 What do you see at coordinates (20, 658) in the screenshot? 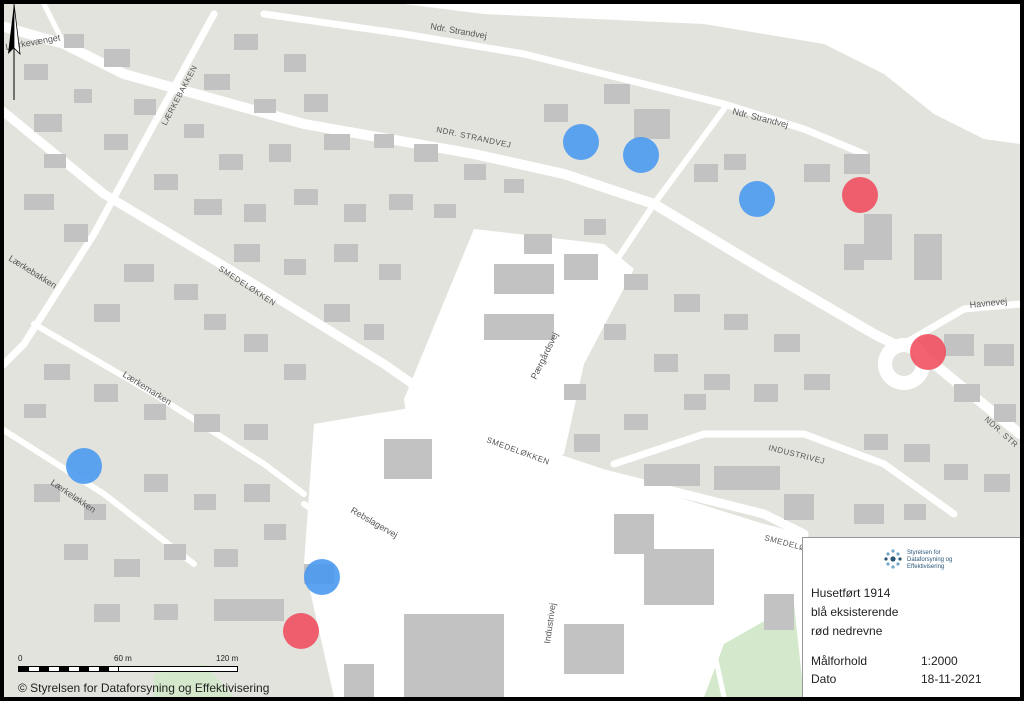
I see `scale-label-0: 0` at bounding box center [20, 658].